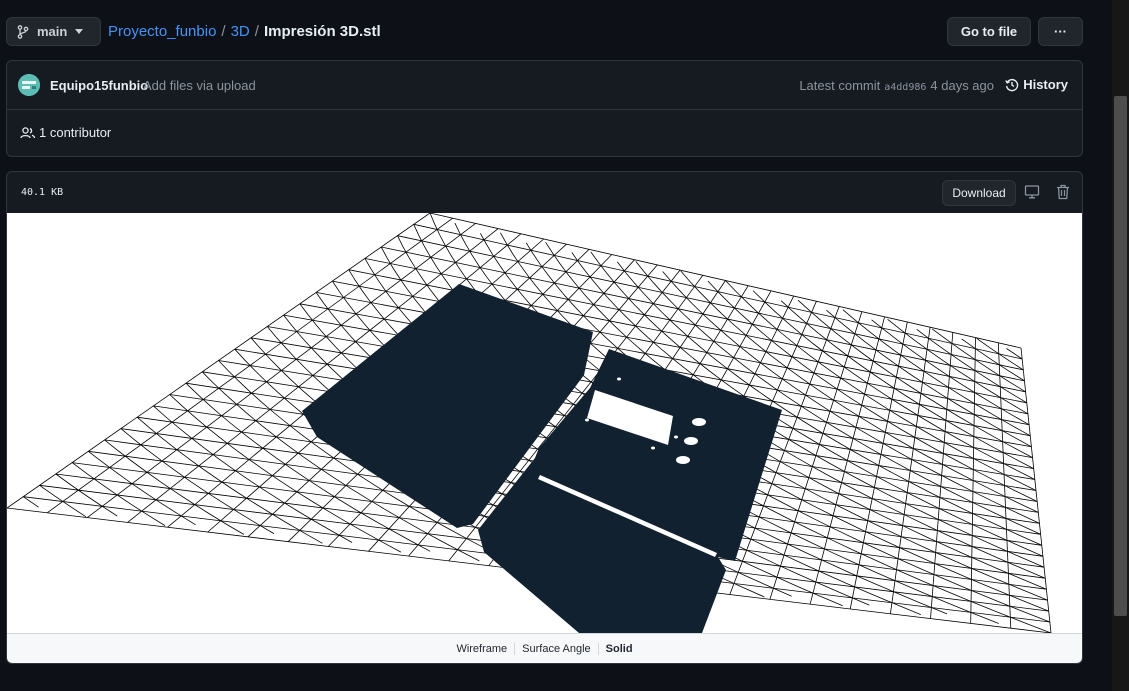 Image resolution: width=1129 pixels, height=691 pixels. Describe the element at coordinates (1032, 192) in the screenshot. I see `desktop-icon` at that location.